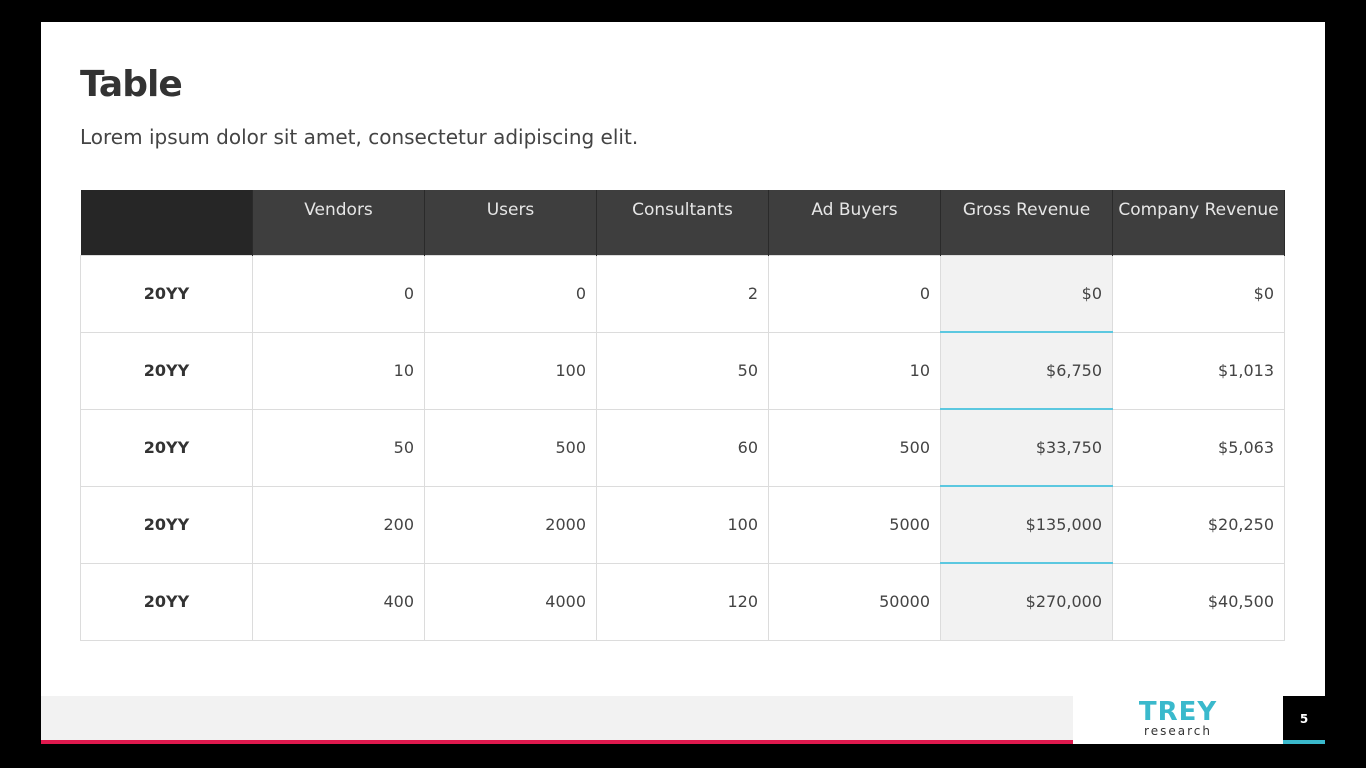 The width and height of the screenshot is (1366, 768). Describe the element at coordinates (1304, 742) in the screenshot. I see `page-accent-bar` at that location.